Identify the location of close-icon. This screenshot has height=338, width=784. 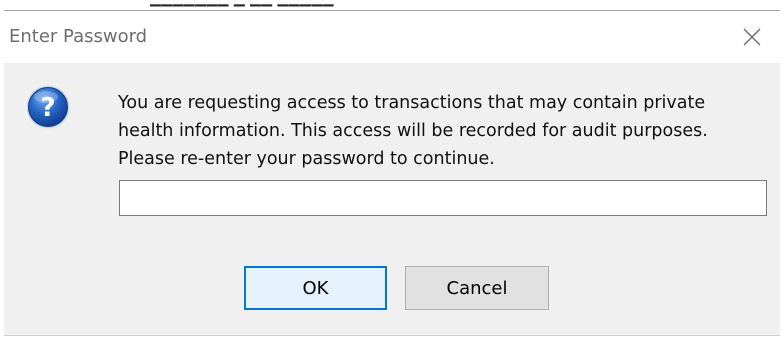
(752, 37).